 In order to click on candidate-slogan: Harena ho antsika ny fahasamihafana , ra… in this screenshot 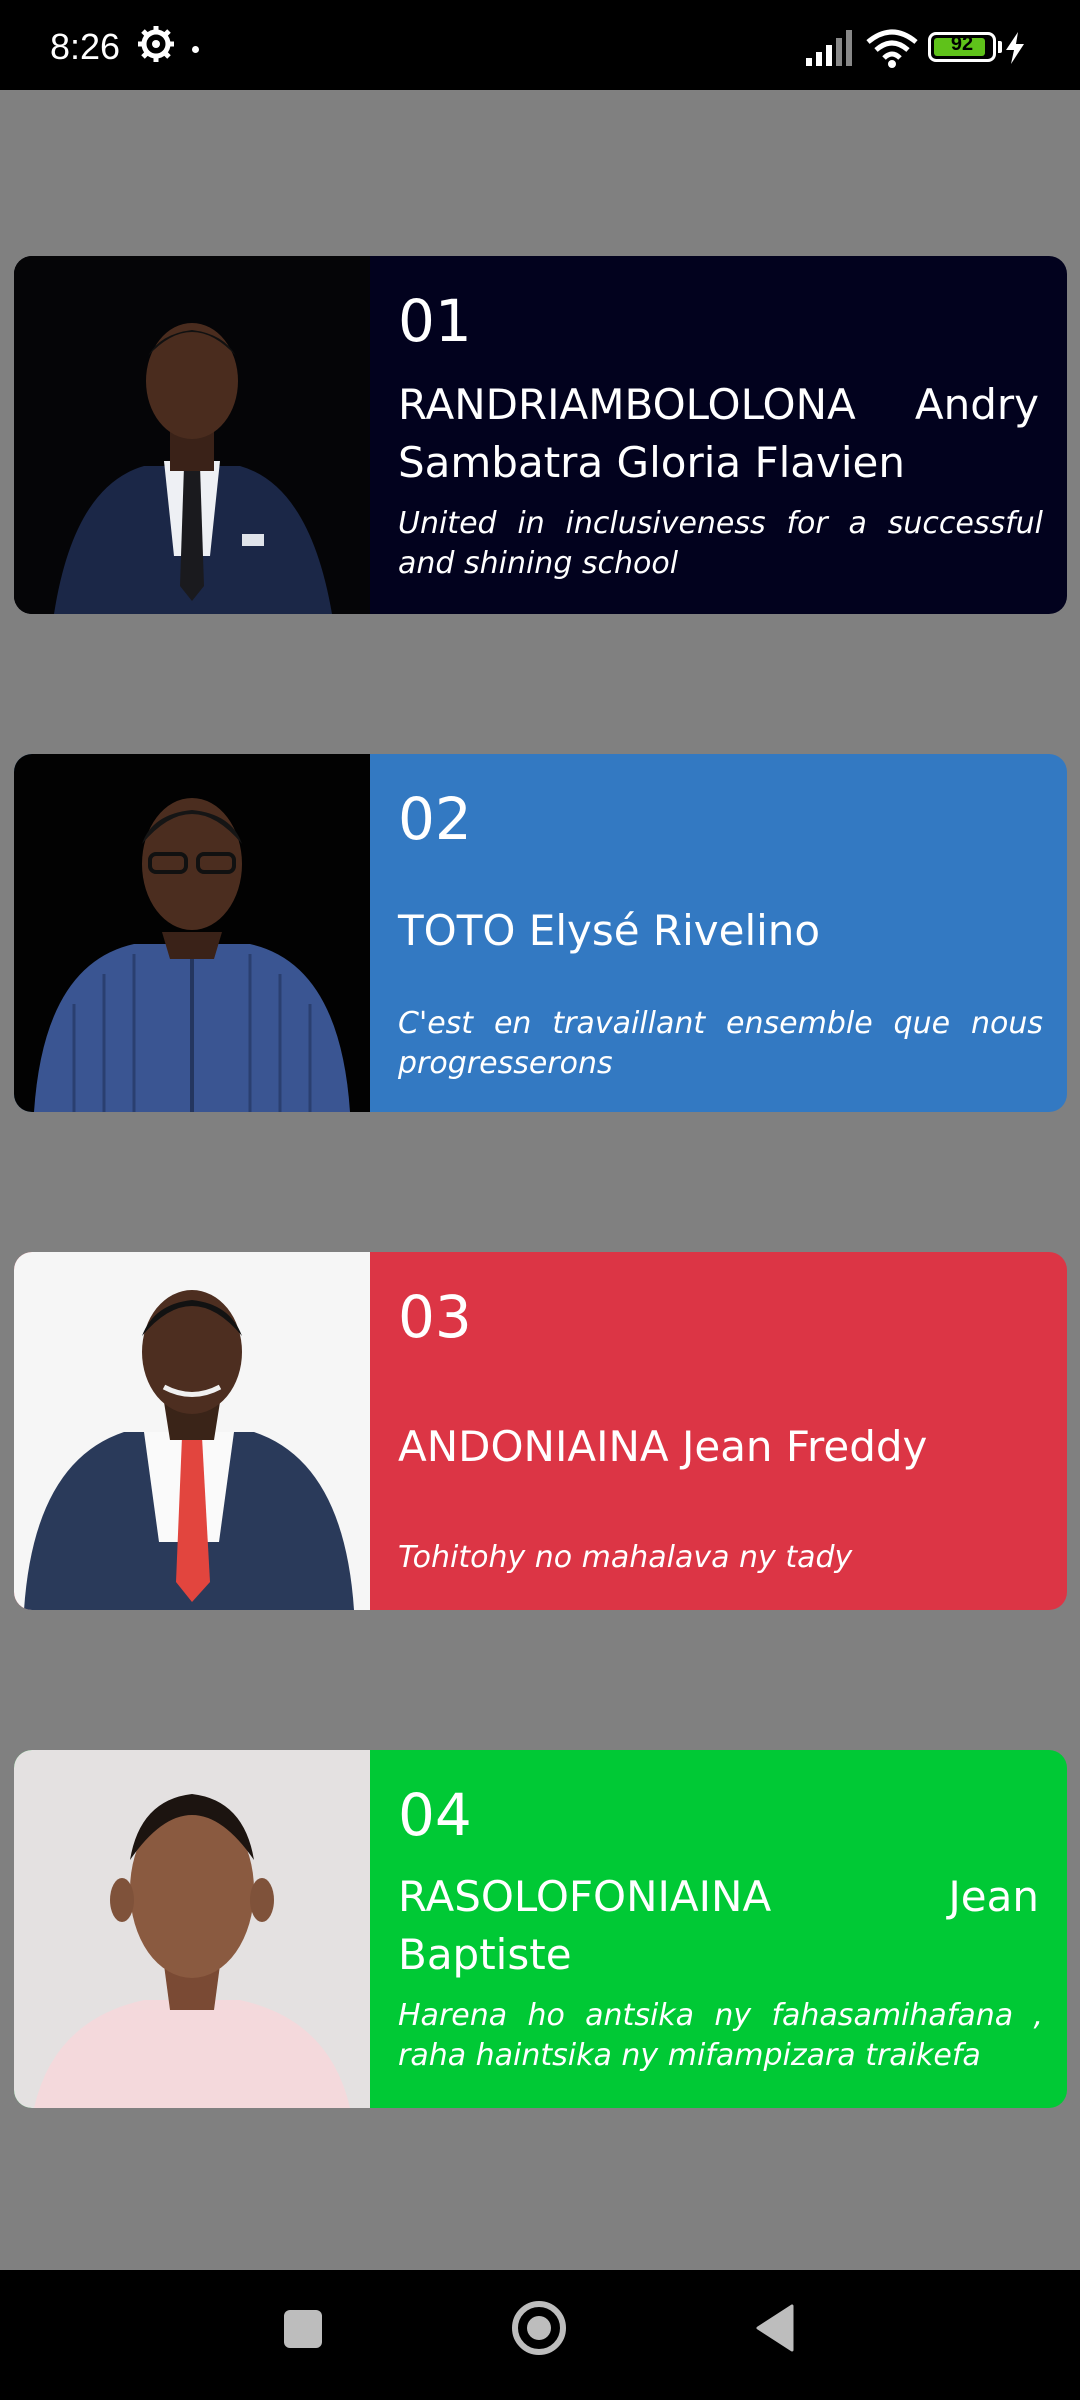, I will do `click(720, 2035)`.